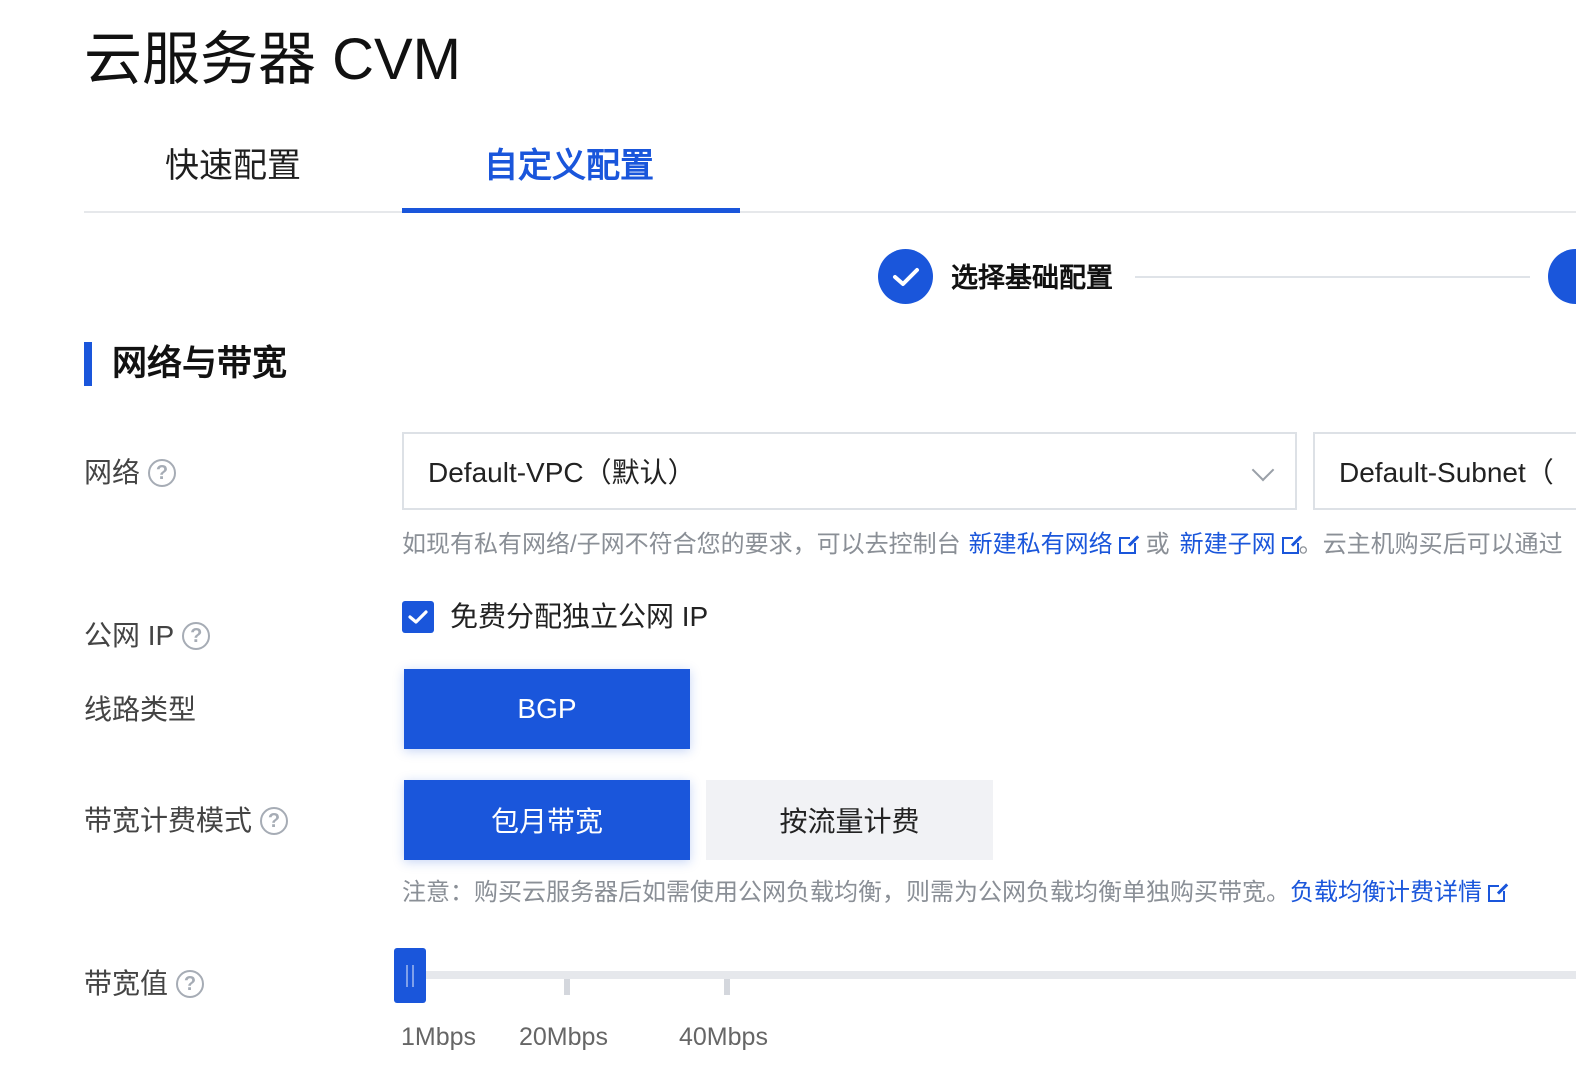 The width and height of the screenshot is (1576, 1074). I want to click on network-label: 网络 ?, so click(130, 473).